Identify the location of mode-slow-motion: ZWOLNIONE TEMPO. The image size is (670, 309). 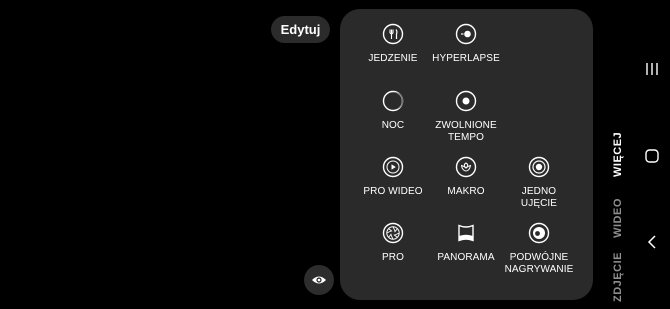
(466, 117).